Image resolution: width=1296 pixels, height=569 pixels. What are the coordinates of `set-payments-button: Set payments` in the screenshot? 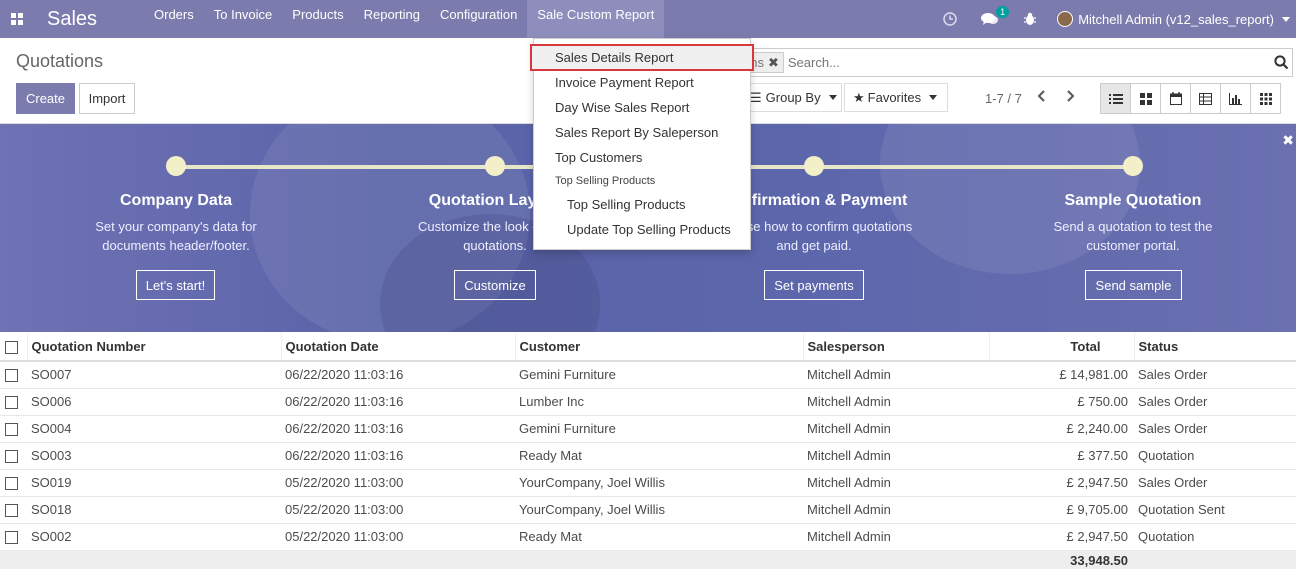 It's located at (814, 285).